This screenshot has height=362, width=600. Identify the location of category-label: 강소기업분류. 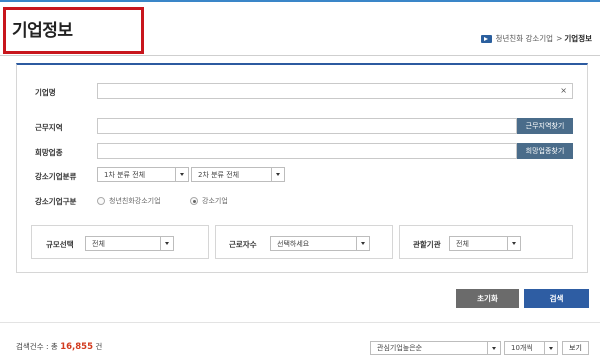
(56, 176).